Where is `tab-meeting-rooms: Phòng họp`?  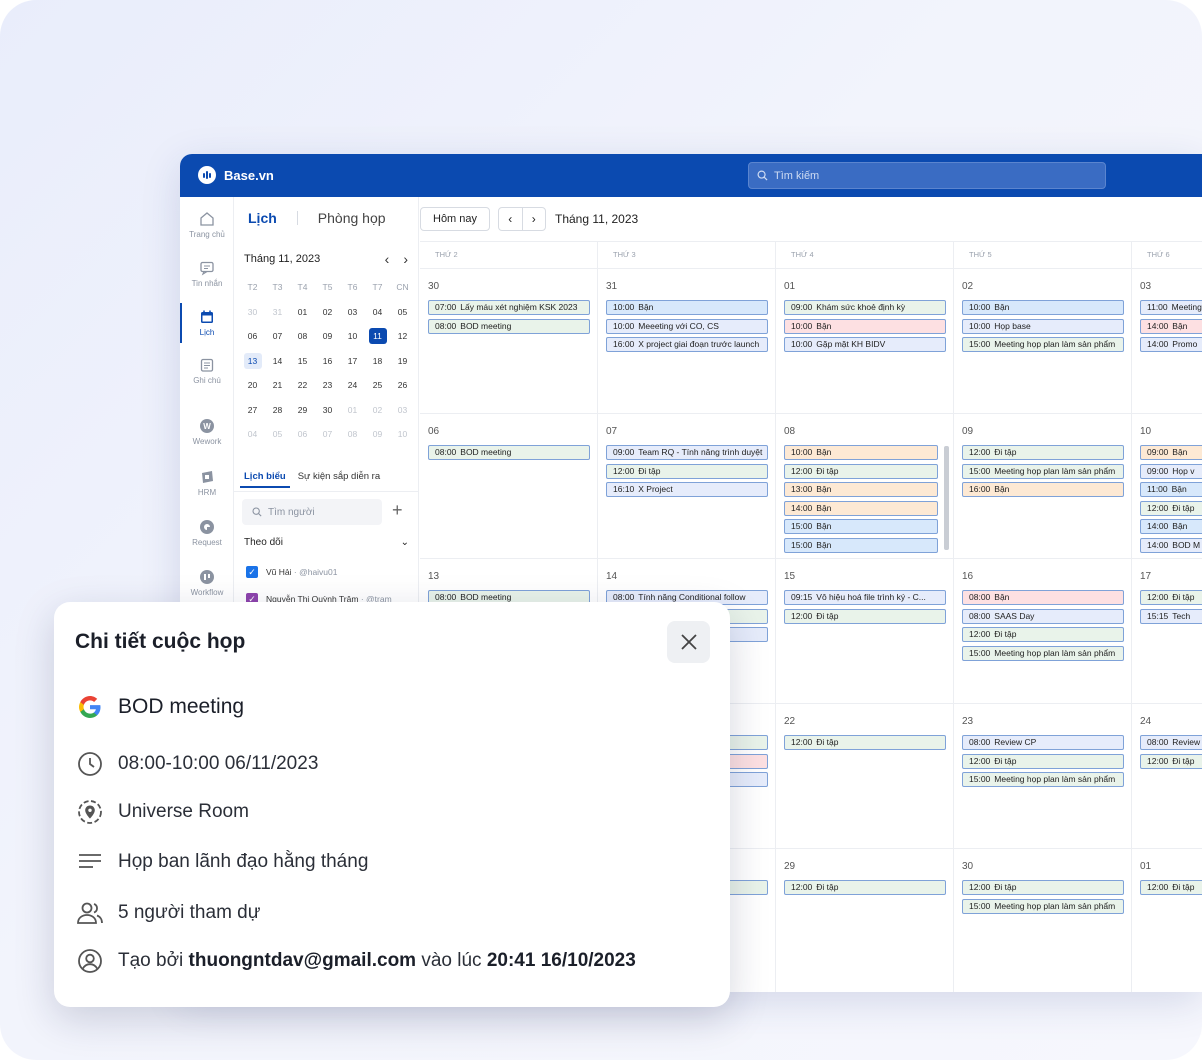 tab-meeting-rooms: Phòng họp is located at coordinates (352, 218).